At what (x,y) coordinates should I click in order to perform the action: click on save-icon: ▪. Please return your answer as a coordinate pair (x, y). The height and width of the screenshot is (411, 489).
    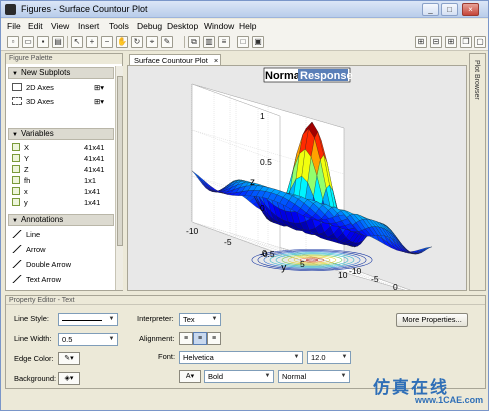
    Looking at the image, I should click on (43, 42).